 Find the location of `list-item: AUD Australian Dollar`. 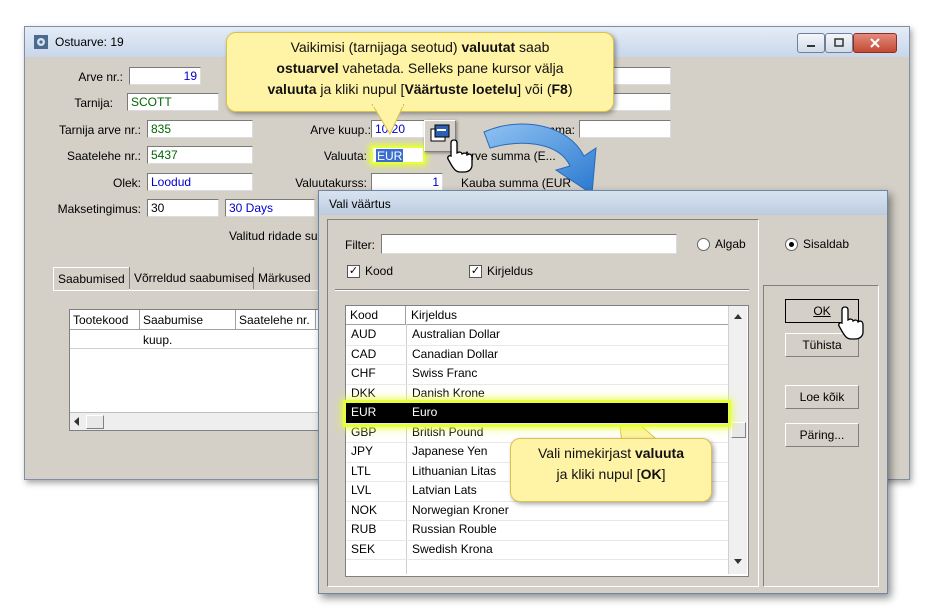

list-item: AUD Australian Dollar is located at coordinates (537, 335).